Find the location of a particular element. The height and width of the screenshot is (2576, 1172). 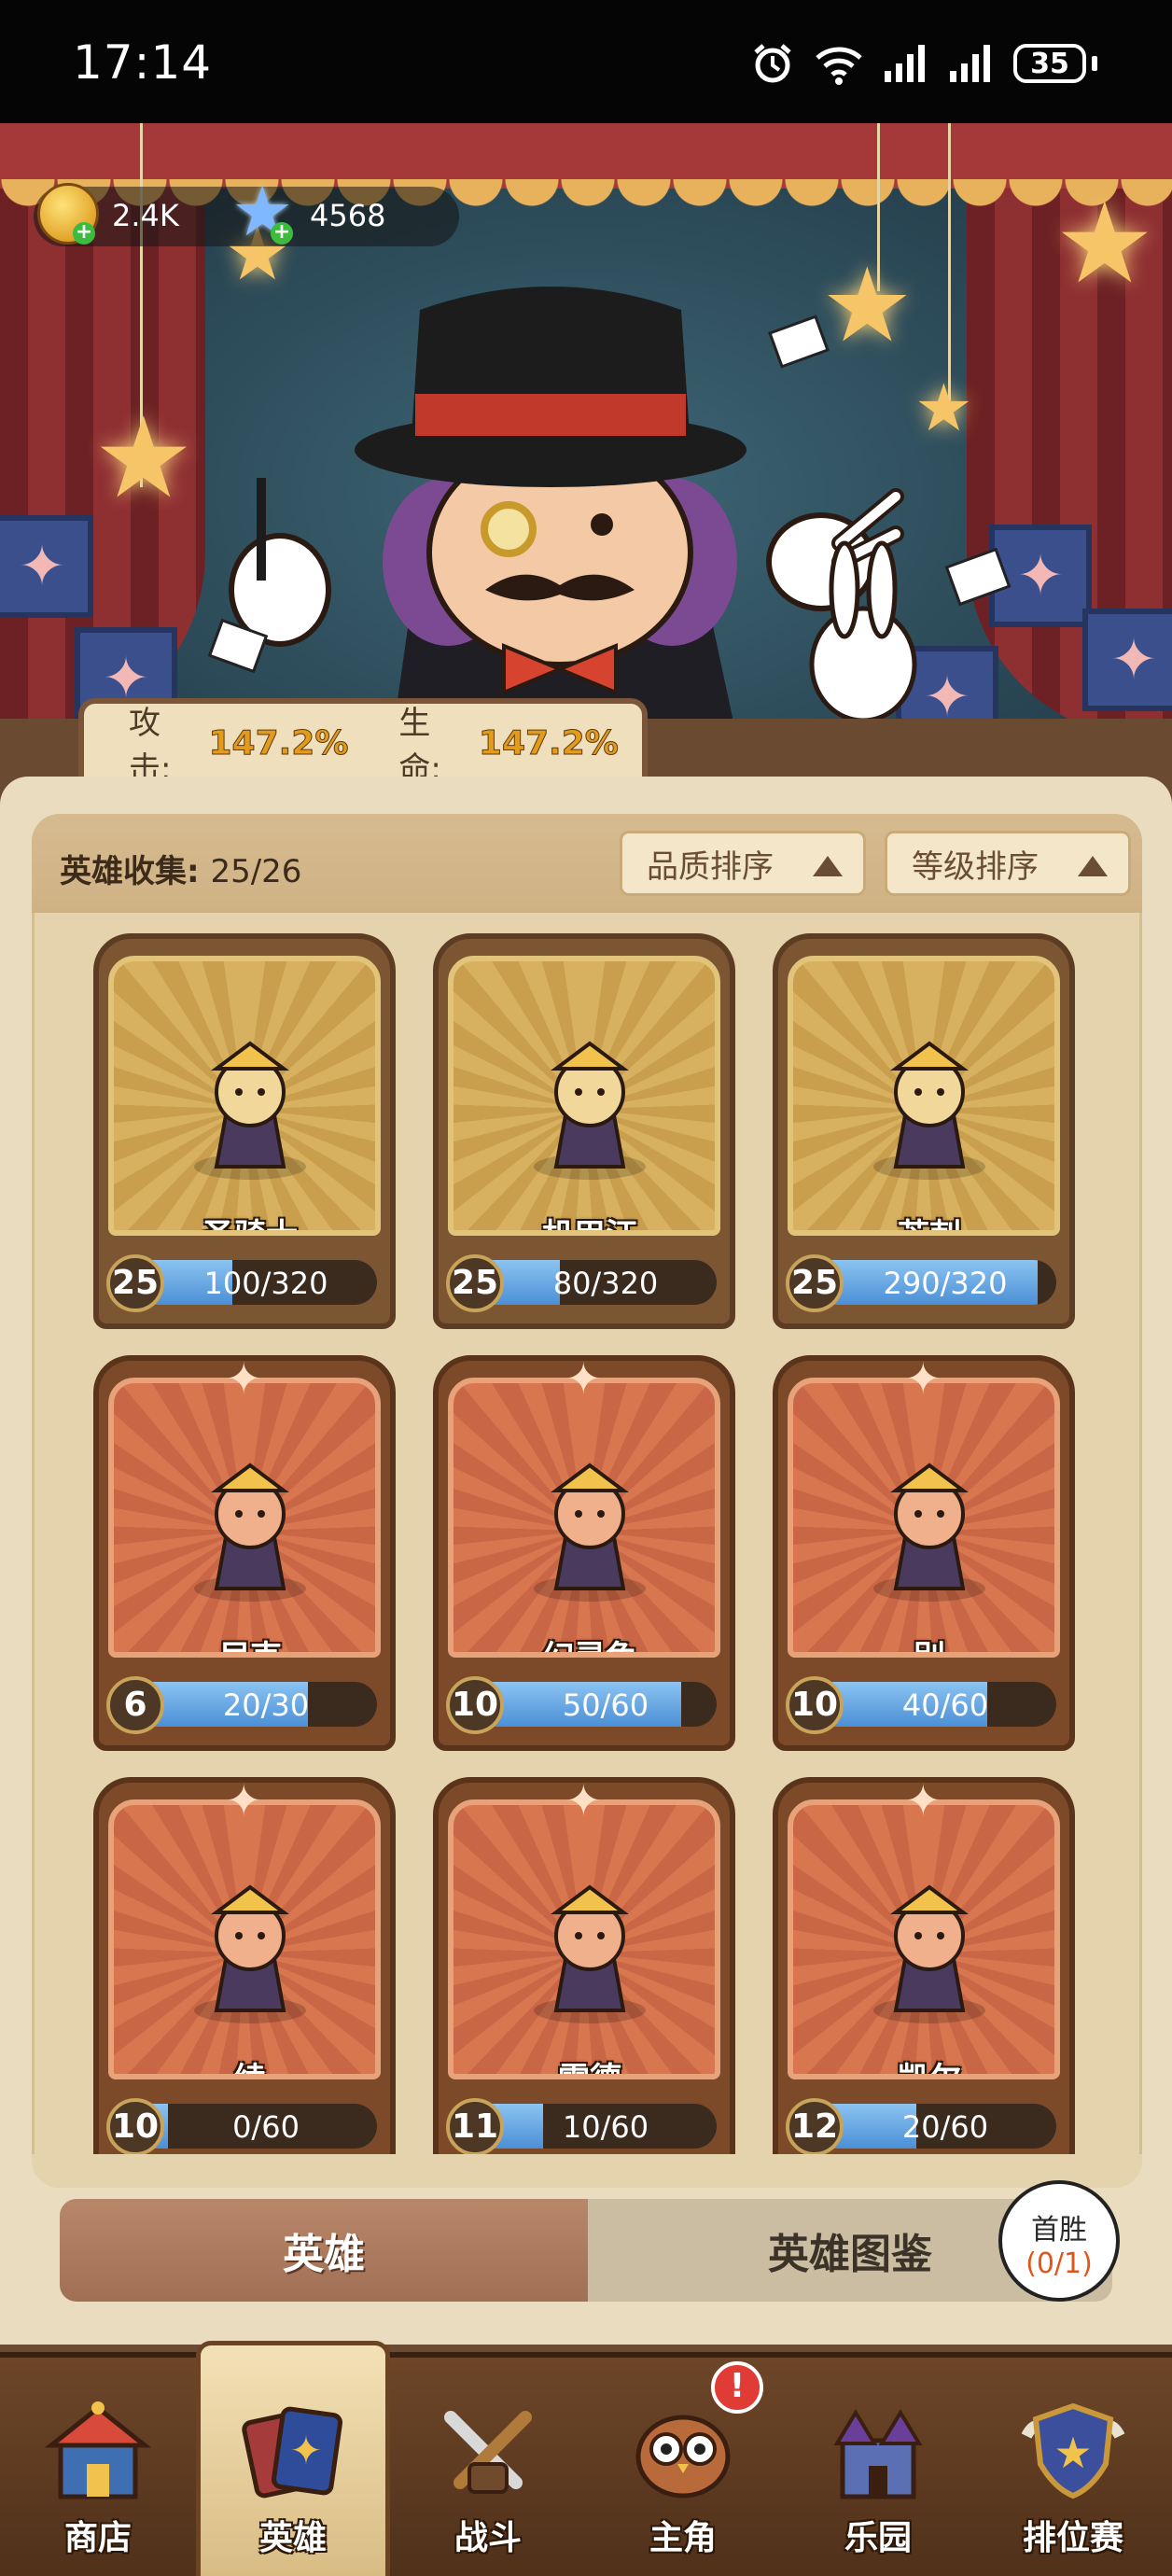

nav-battle: 战斗 is located at coordinates (488, 2473).